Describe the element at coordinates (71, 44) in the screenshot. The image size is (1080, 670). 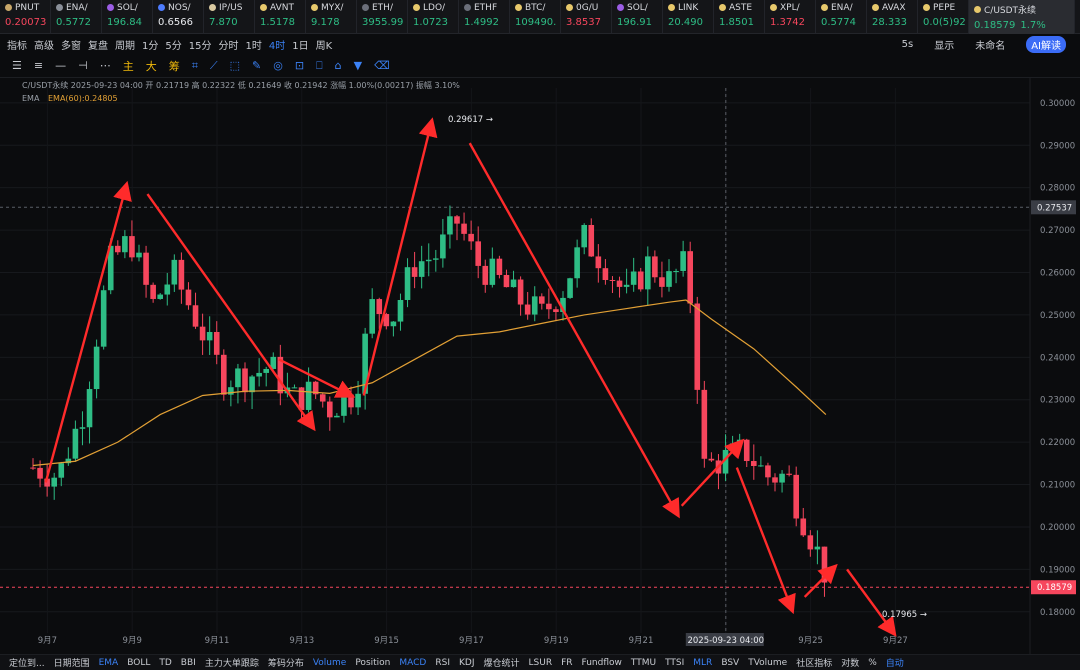
I see `toolbar-item: 多窗` at that location.